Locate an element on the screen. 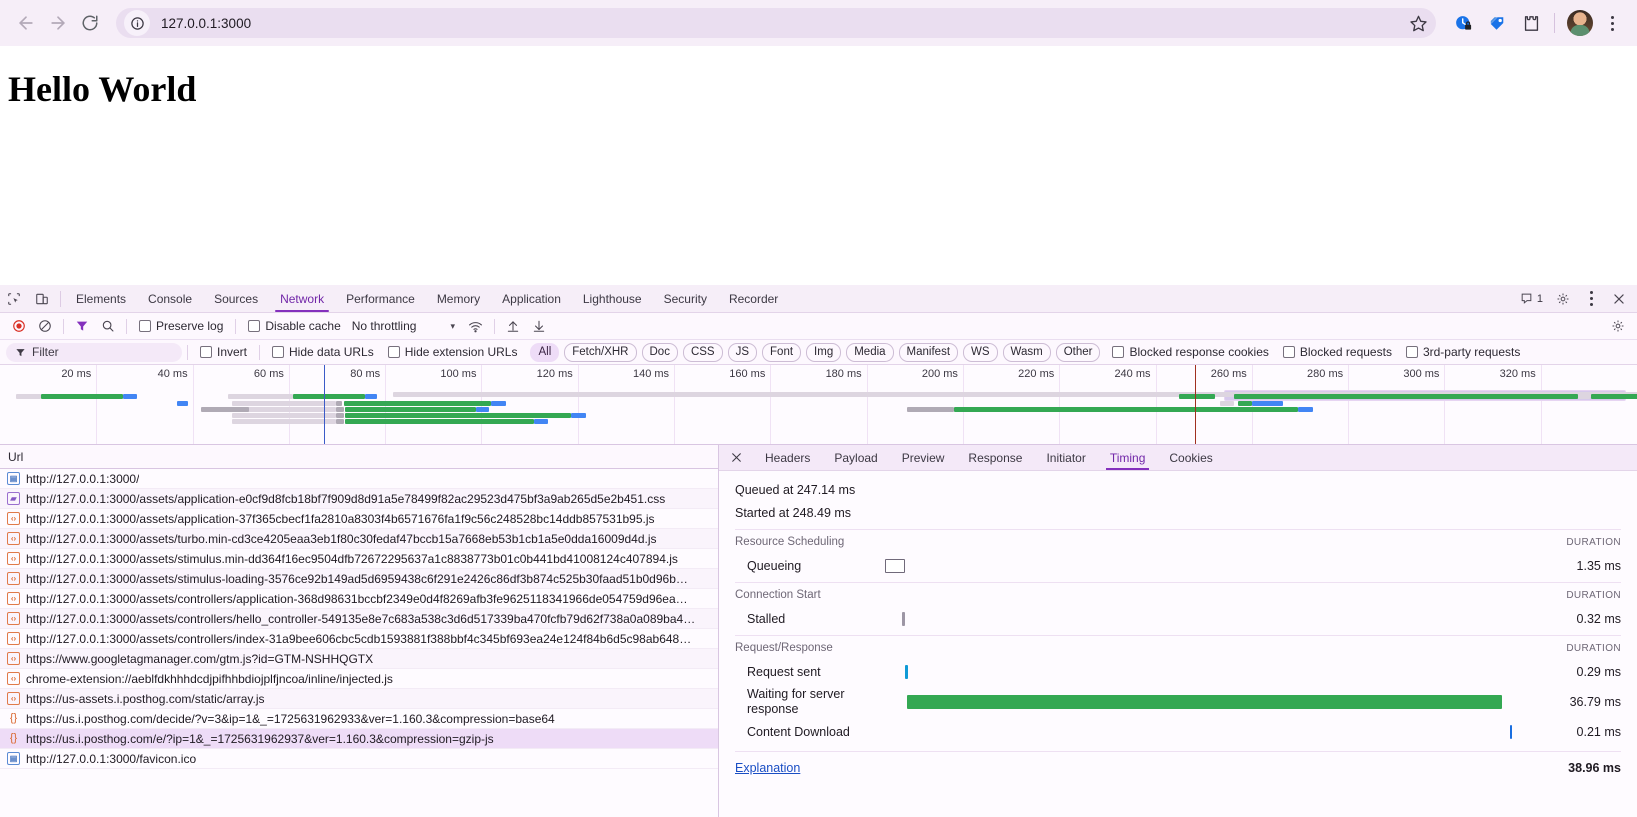  hide-data-urls-checkbox: Hide data URLs is located at coordinates (323, 352).